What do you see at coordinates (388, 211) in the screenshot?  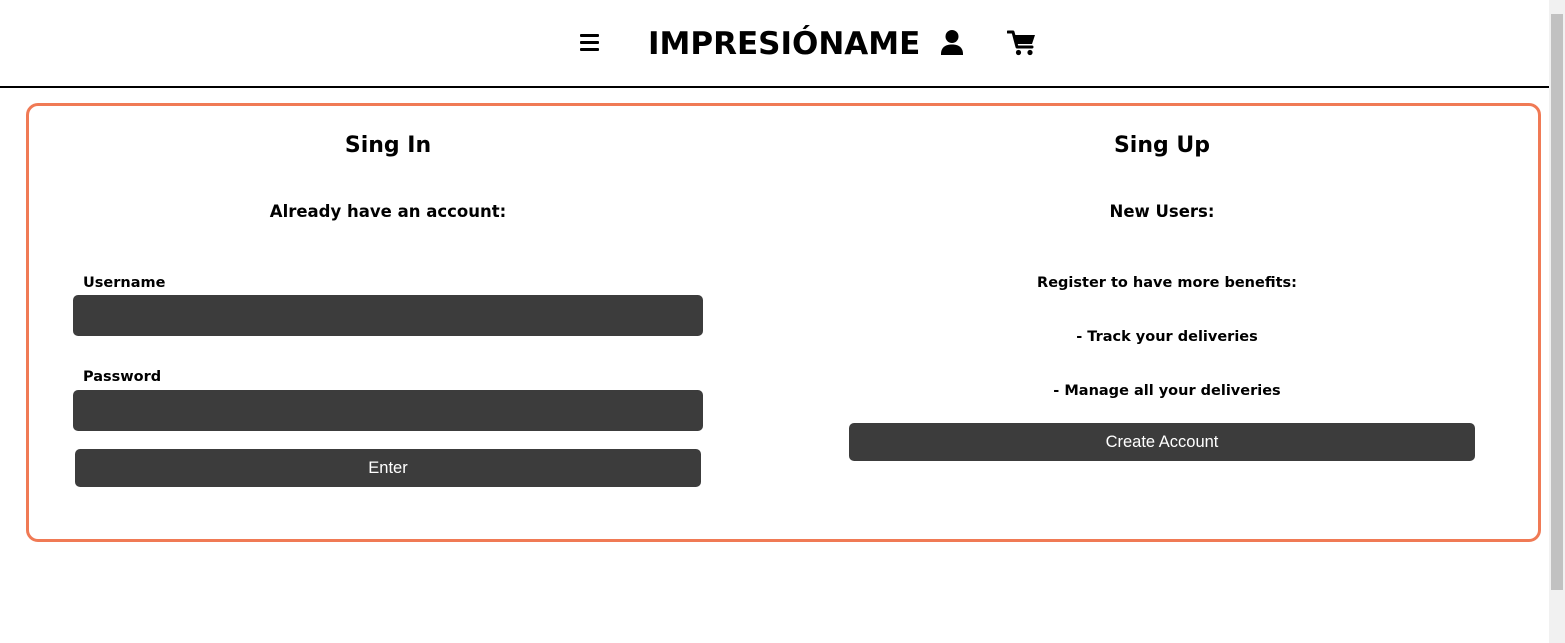 I see `signin-subtitle: Already have an account:` at bounding box center [388, 211].